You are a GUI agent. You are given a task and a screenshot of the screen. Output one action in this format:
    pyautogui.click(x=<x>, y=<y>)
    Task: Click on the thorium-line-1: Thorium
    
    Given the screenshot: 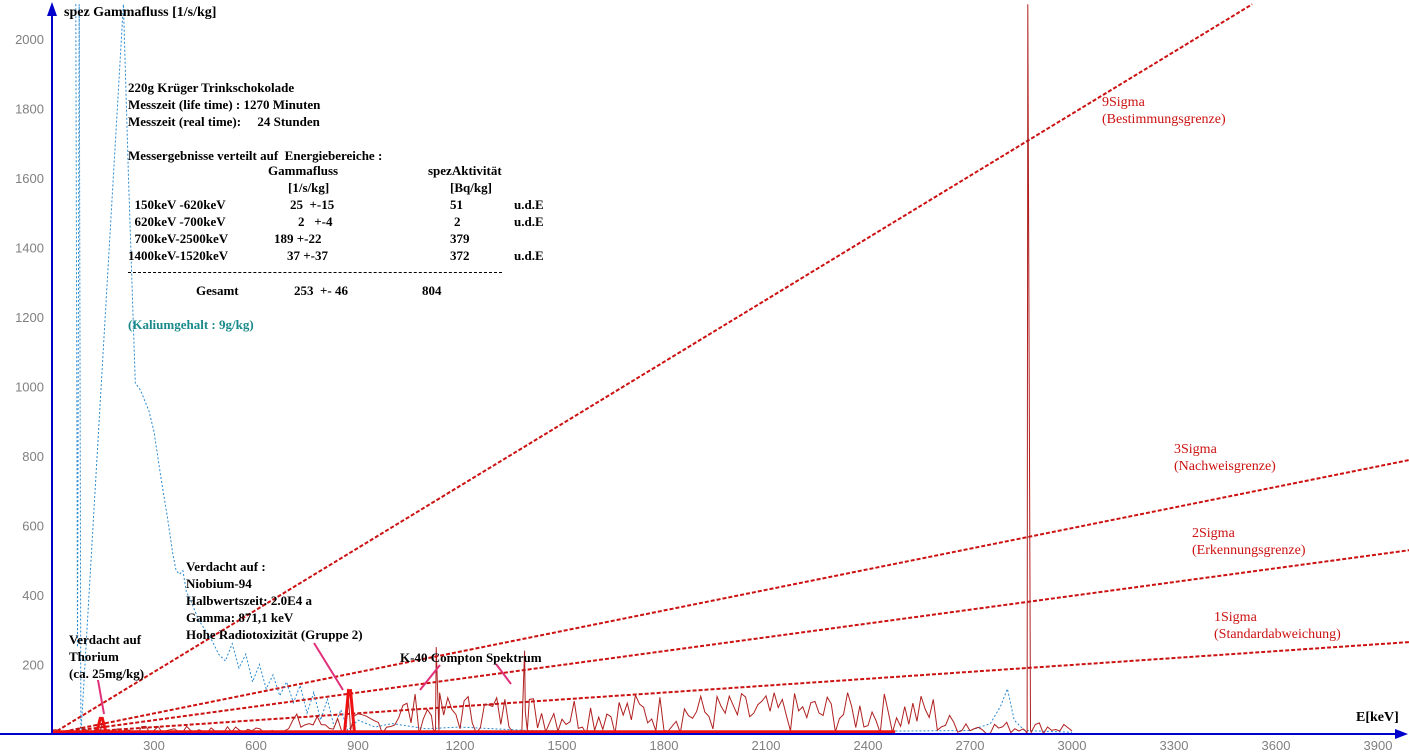 What is the action you would take?
    pyautogui.click(x=94, y=656)
    